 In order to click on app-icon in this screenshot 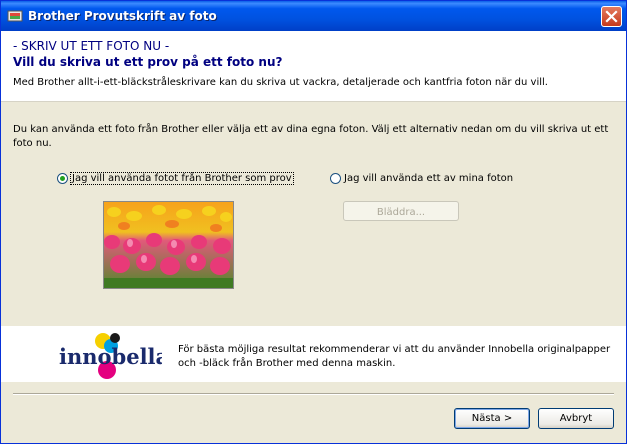, I will do `click(15, 16)`.